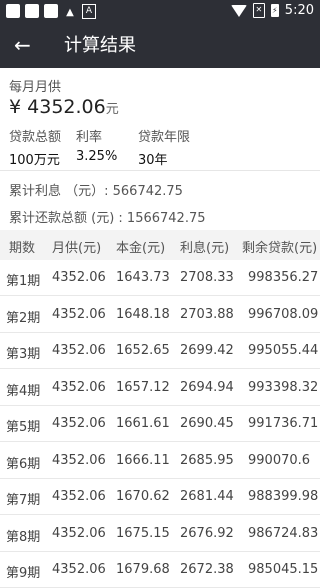 This screenshot has width=320, height=588. I want to click on header-period: 期数, so click(22, 248).